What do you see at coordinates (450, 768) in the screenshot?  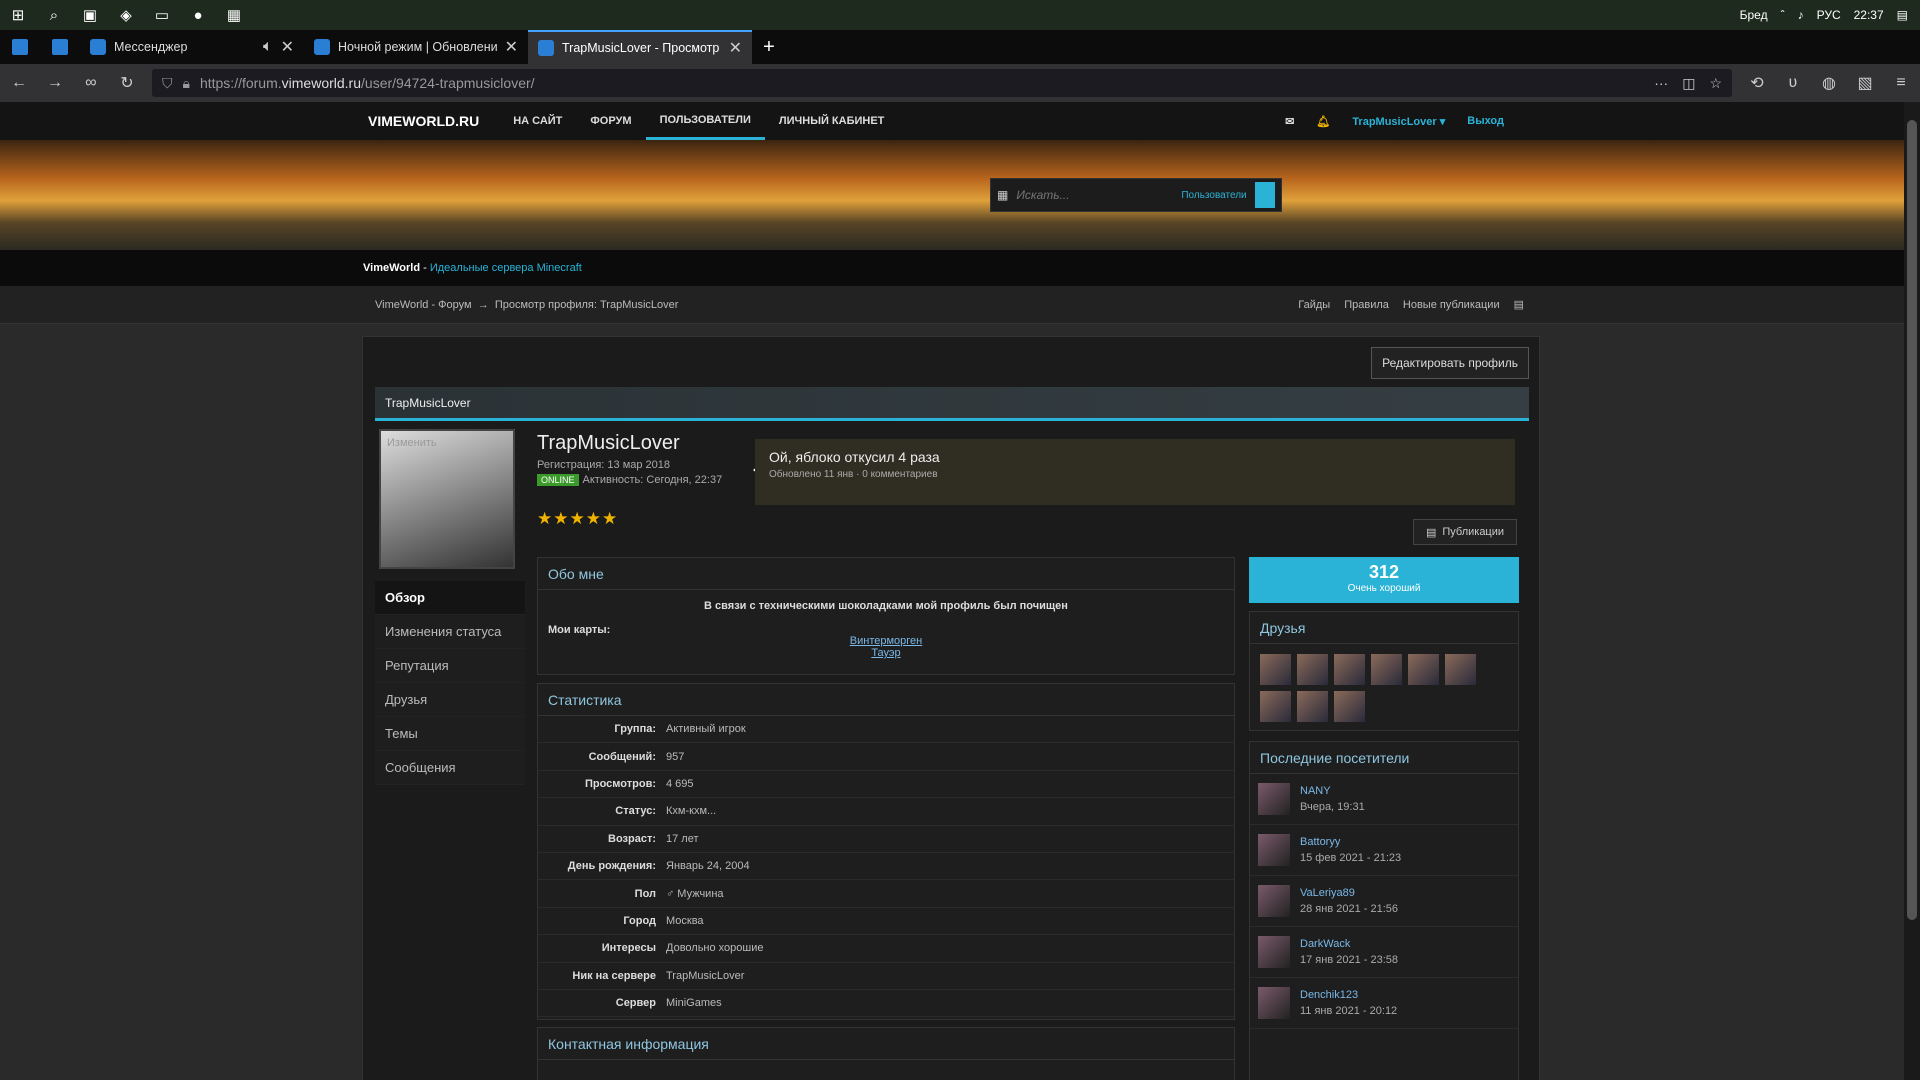 I see `profile-tab-messages: Сообщения` at bounding box center [450, 768].